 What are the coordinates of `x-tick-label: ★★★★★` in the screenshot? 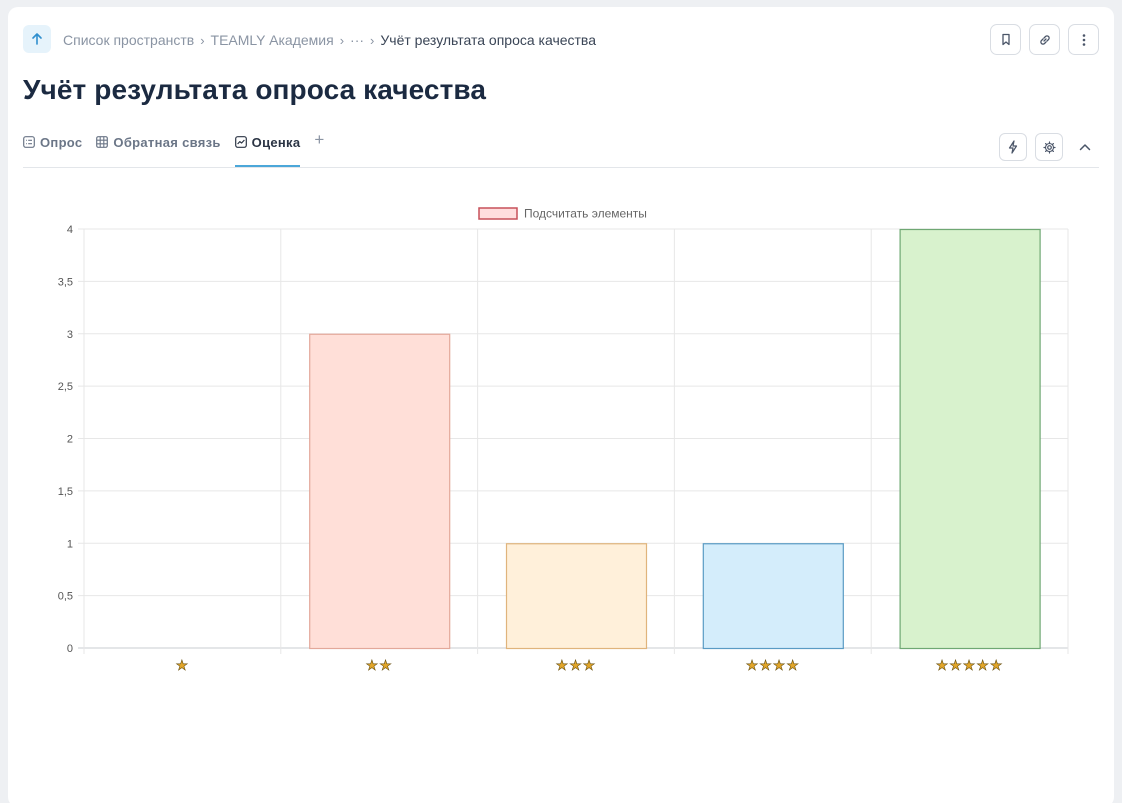 It's located at (970, 665).